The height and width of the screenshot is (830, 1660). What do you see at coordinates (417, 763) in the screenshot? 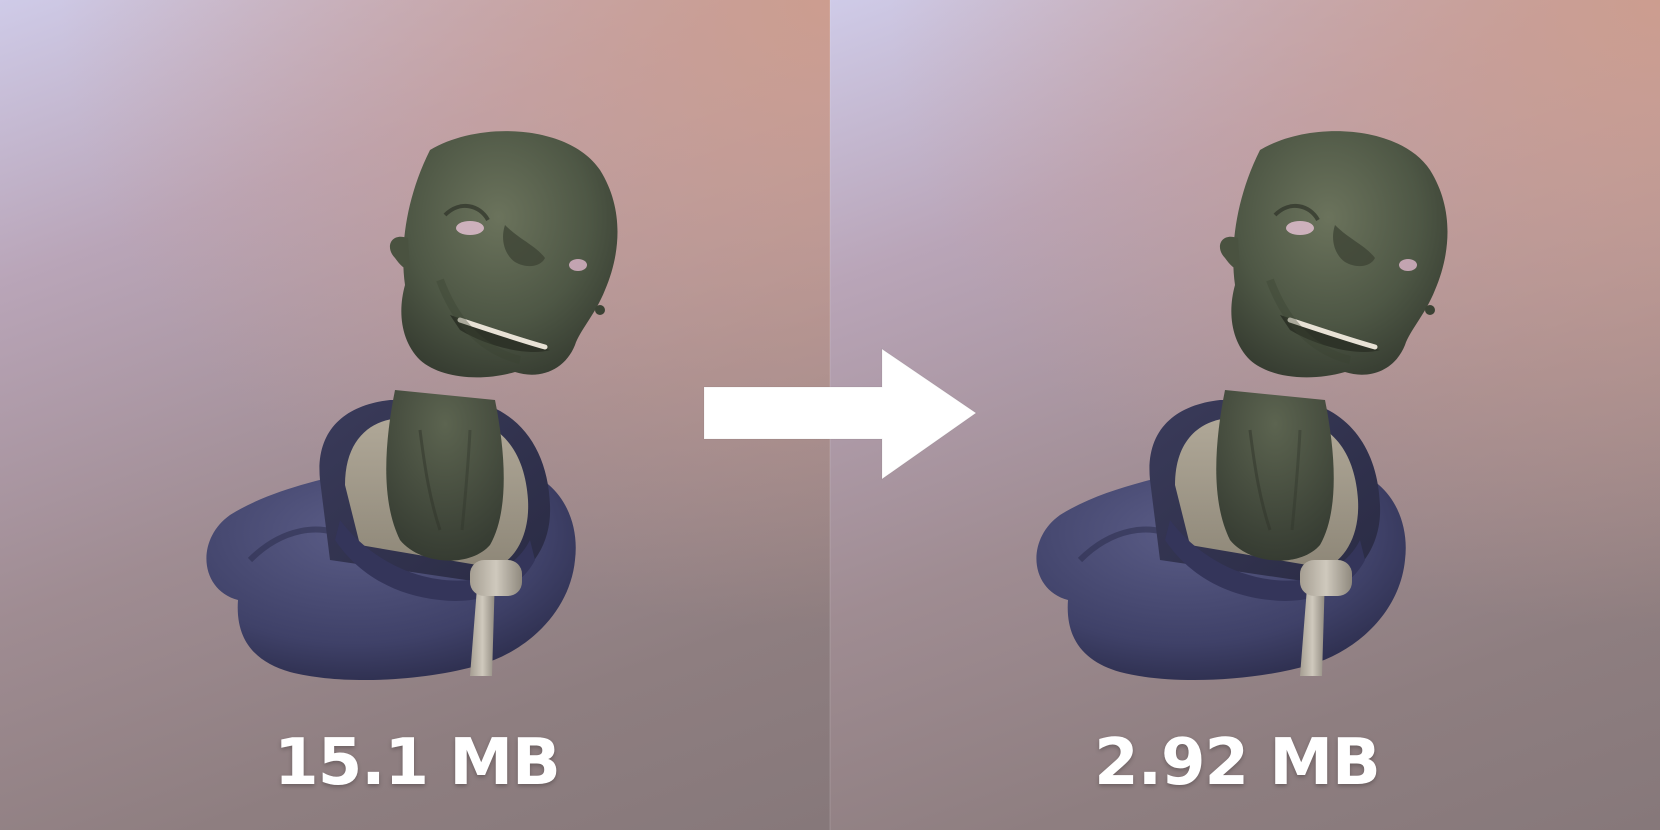
I see `file-size-before: 15.1 MB` at bounding box center [417, 763].